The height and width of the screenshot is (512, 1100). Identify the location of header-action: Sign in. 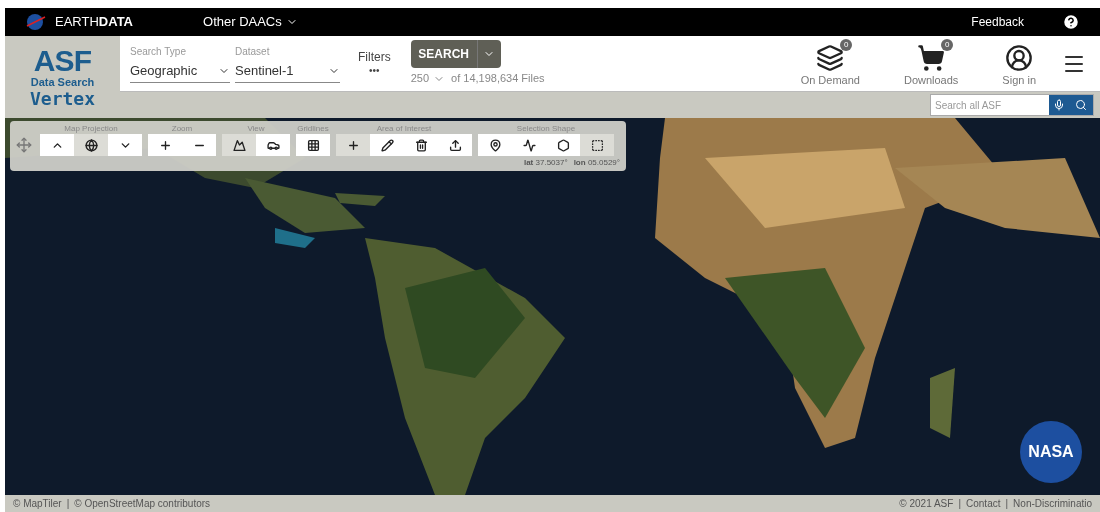
(1019, 63).